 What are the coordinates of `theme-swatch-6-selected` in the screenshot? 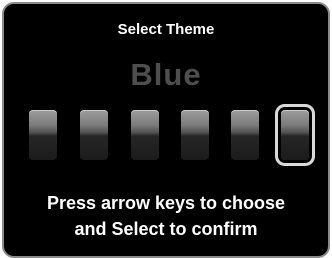 It's located at (295, 135).